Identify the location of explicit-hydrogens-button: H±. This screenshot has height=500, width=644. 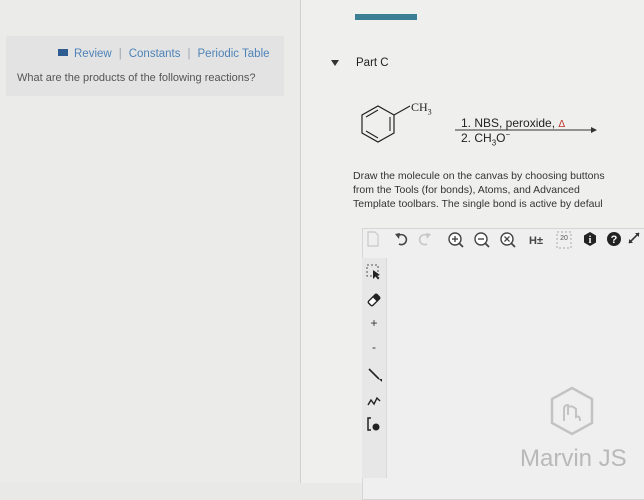
(536, 241).